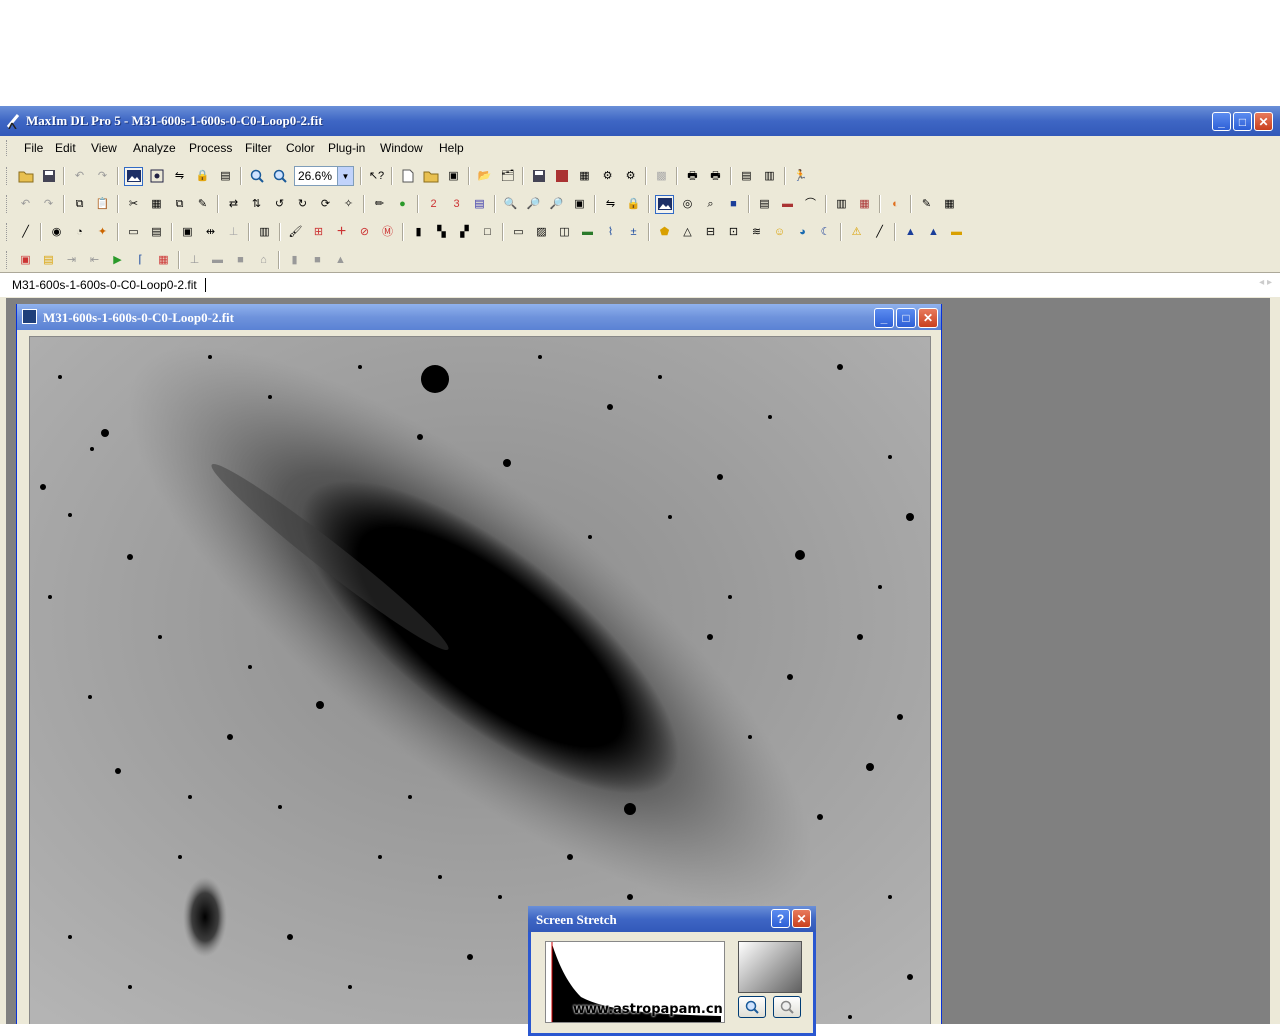  I want to click on menu-process: Process, so click(210, 148).